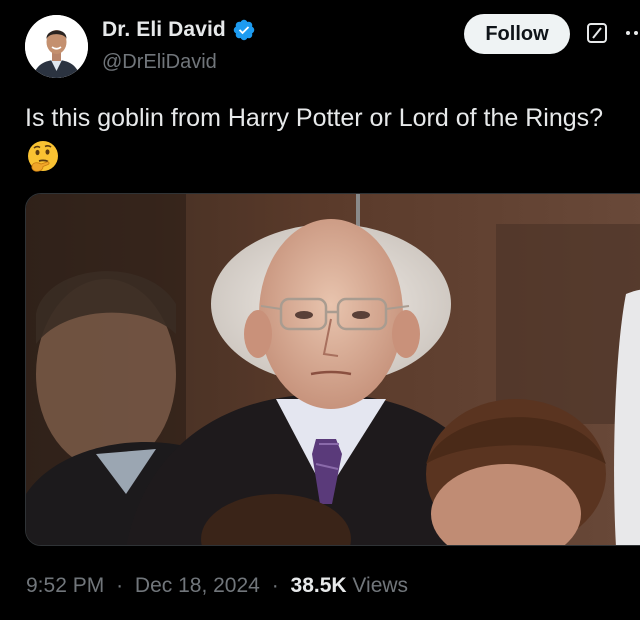  What do you see at coordinates (517, 34) in the screenshot?
I see `follow-button: Follow` at bounding box center [517, 34].